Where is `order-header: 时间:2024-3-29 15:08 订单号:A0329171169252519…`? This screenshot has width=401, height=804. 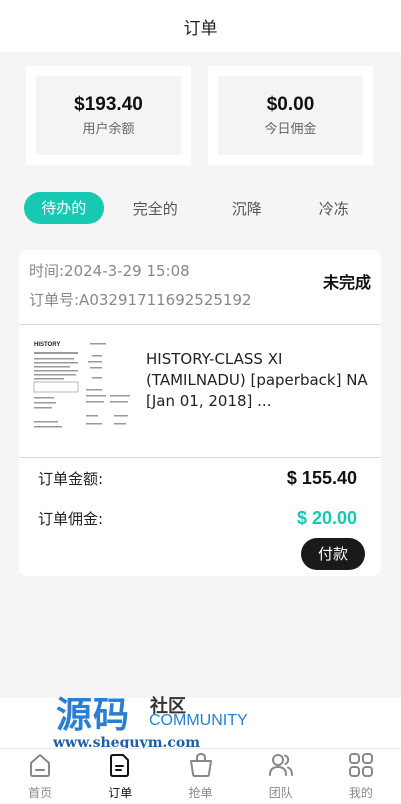 order-header: 时间:2024-3-29 15:08 订单号:A0329171169252519… is located at coordinates (200, 287).